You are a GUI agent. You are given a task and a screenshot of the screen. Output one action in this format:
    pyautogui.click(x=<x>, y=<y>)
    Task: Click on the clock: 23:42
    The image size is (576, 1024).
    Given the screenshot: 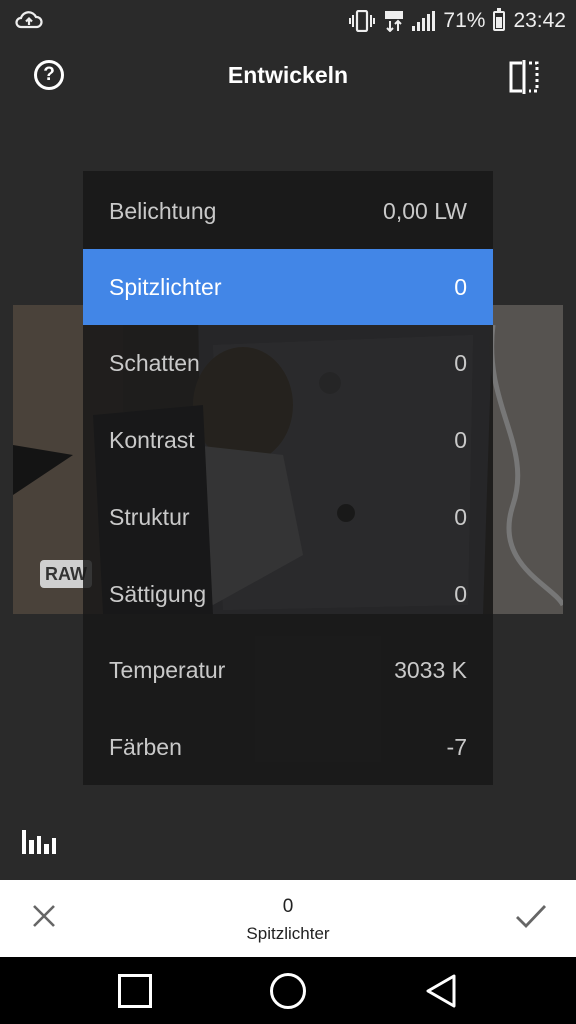 What is the action you would take?
    pyautogui.click(x=539, y=20)
    